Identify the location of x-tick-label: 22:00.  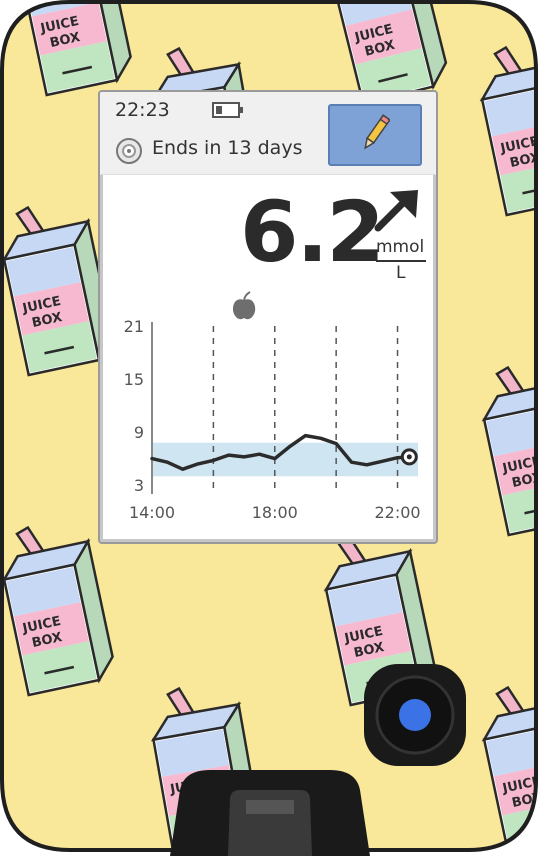
(397, 512).